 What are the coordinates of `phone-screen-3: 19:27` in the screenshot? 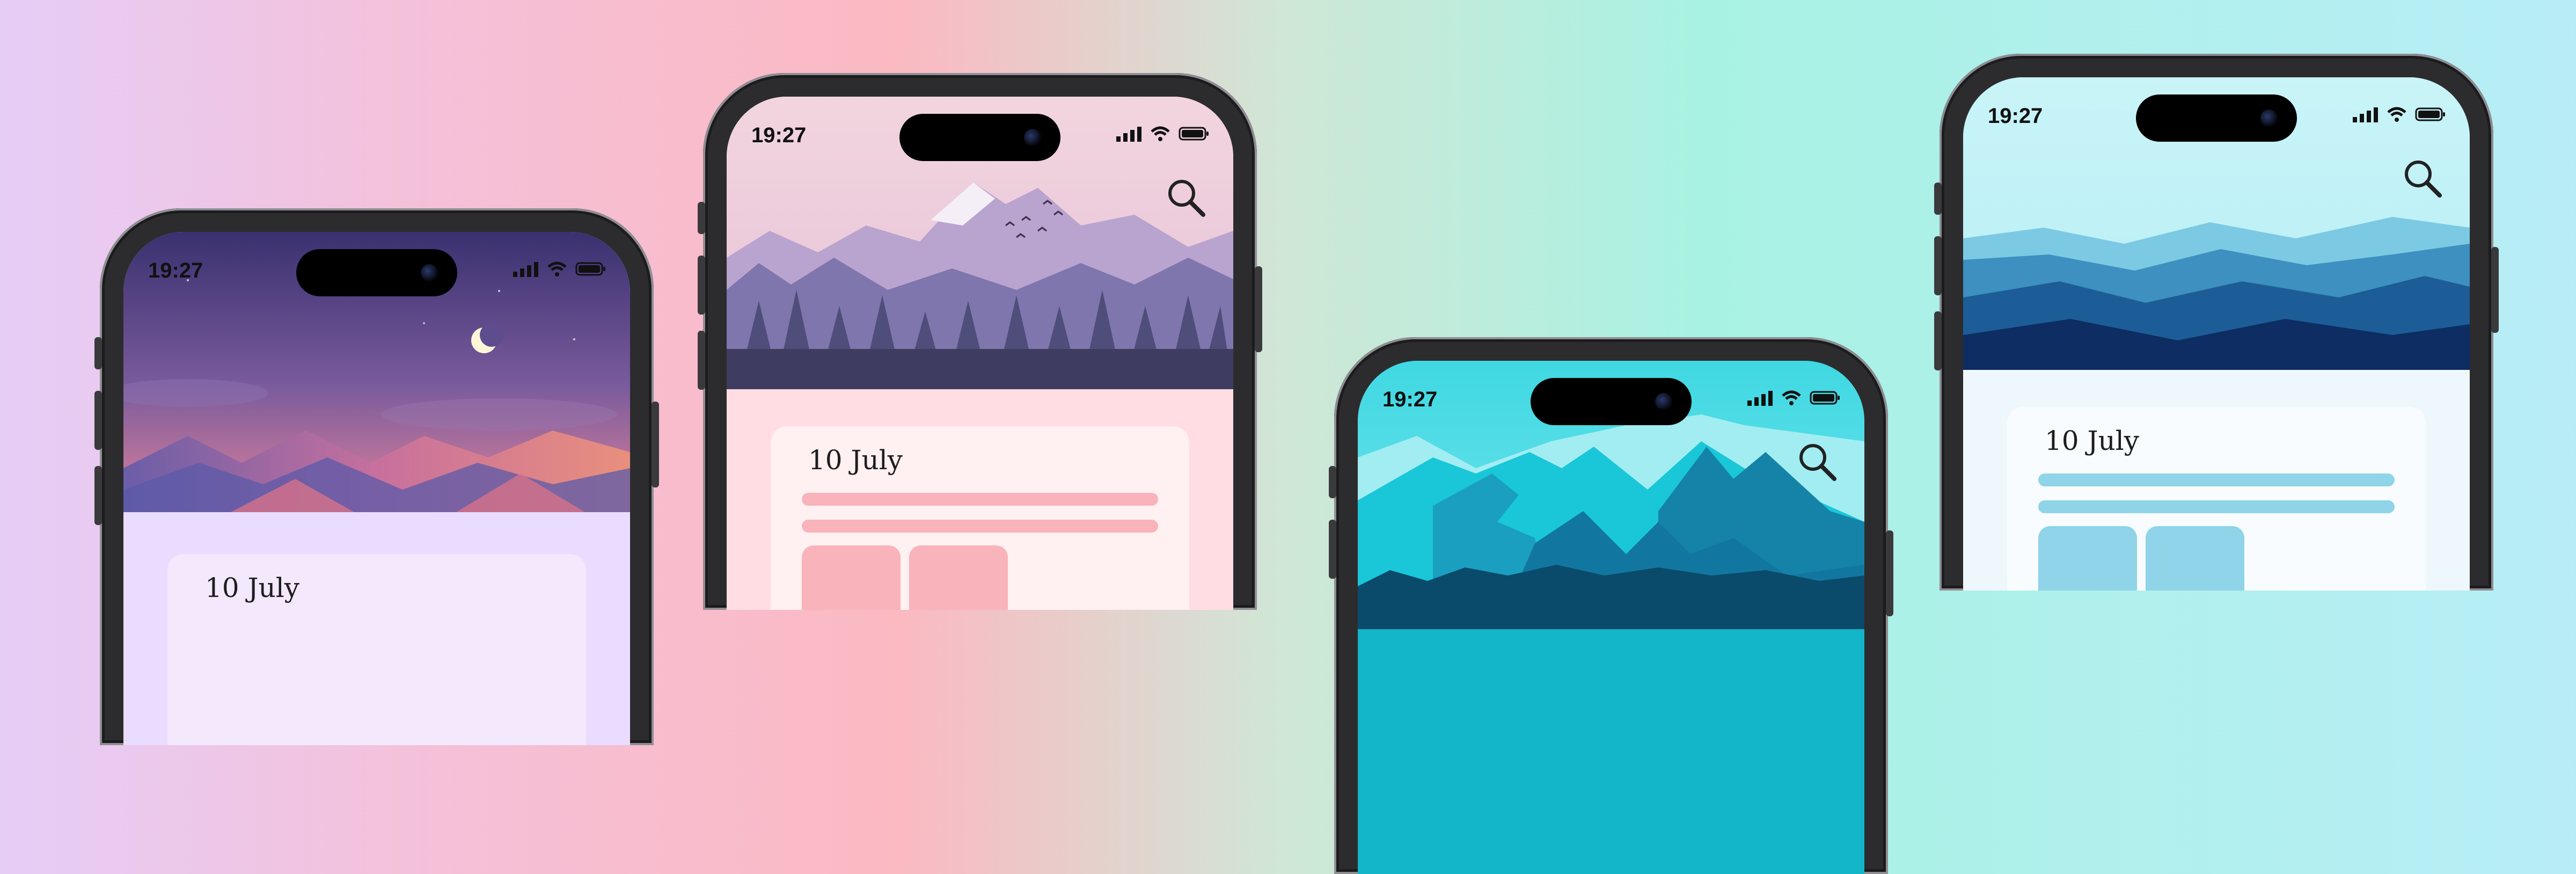 It's located at (1611, 617).